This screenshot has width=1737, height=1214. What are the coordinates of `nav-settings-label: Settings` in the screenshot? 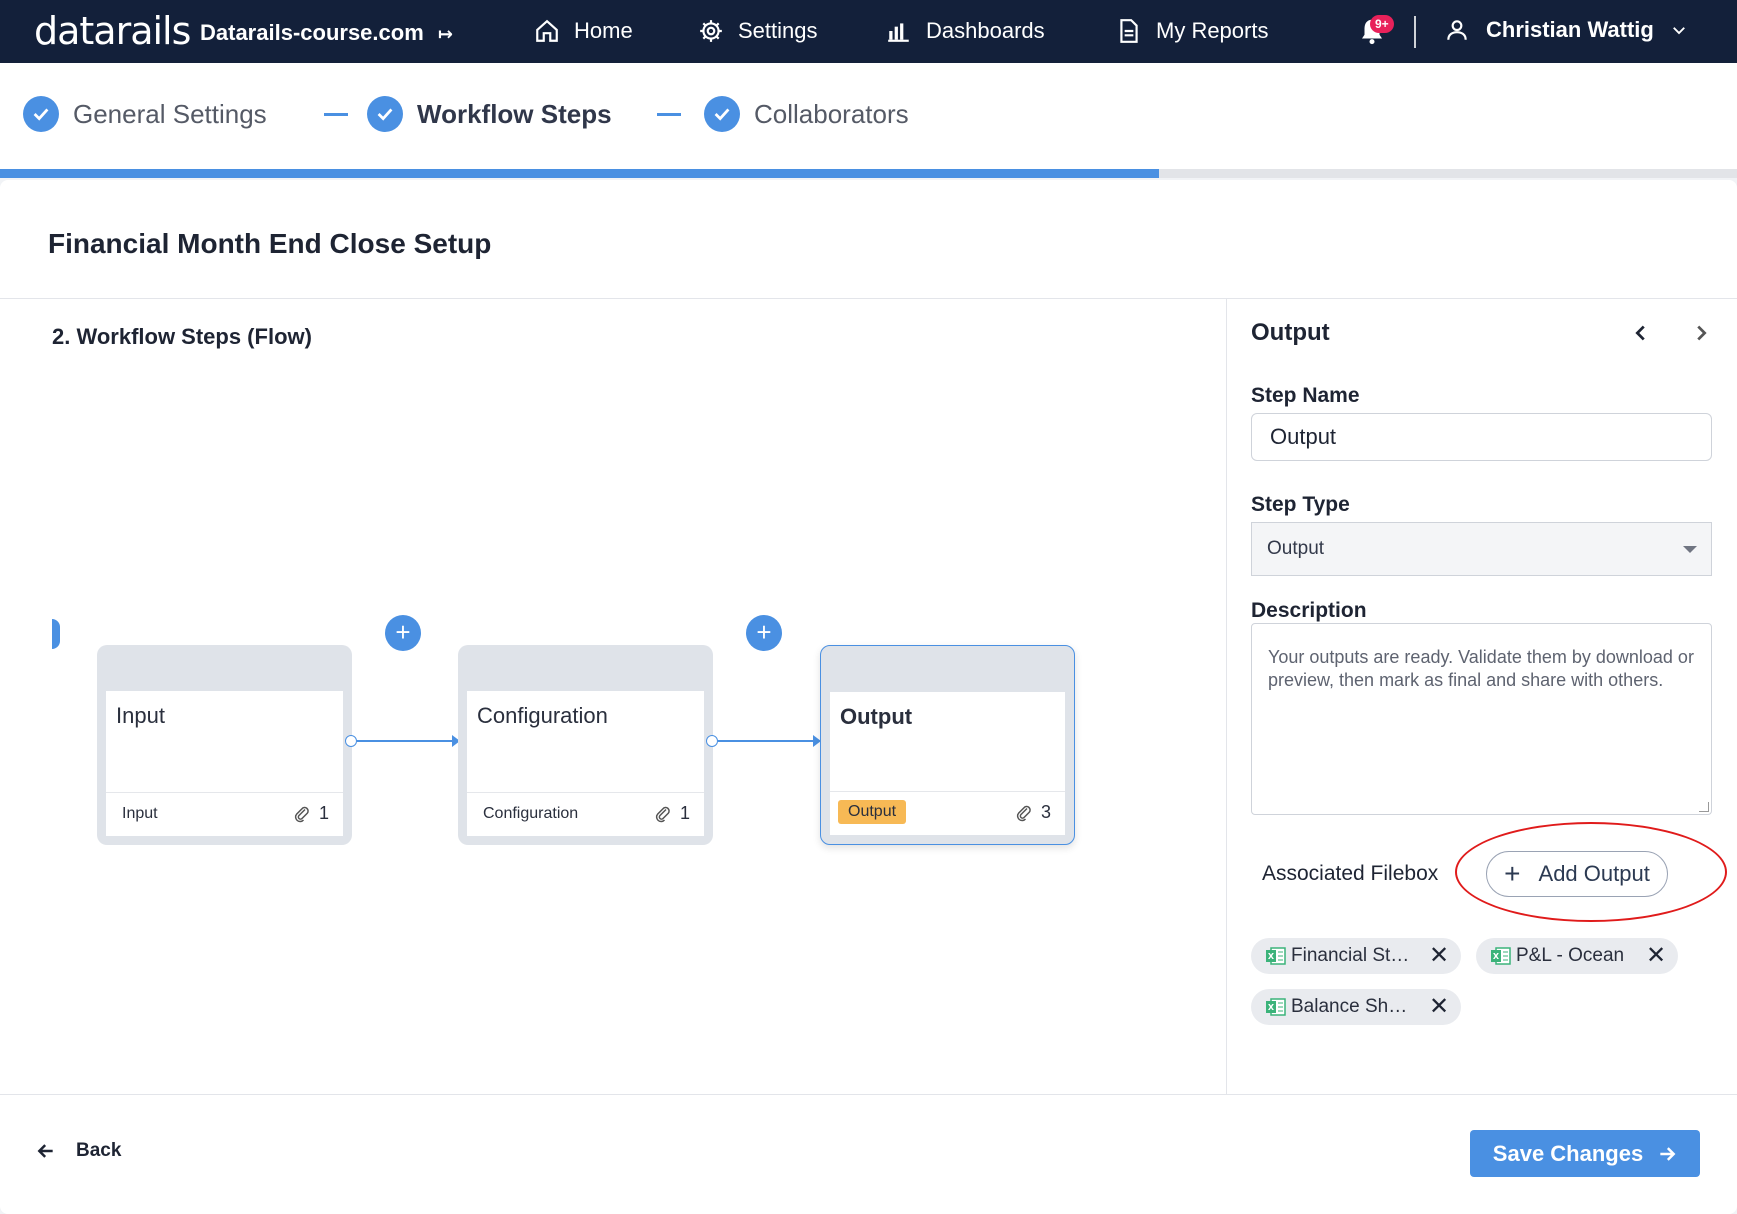 It's located at (778, 30).